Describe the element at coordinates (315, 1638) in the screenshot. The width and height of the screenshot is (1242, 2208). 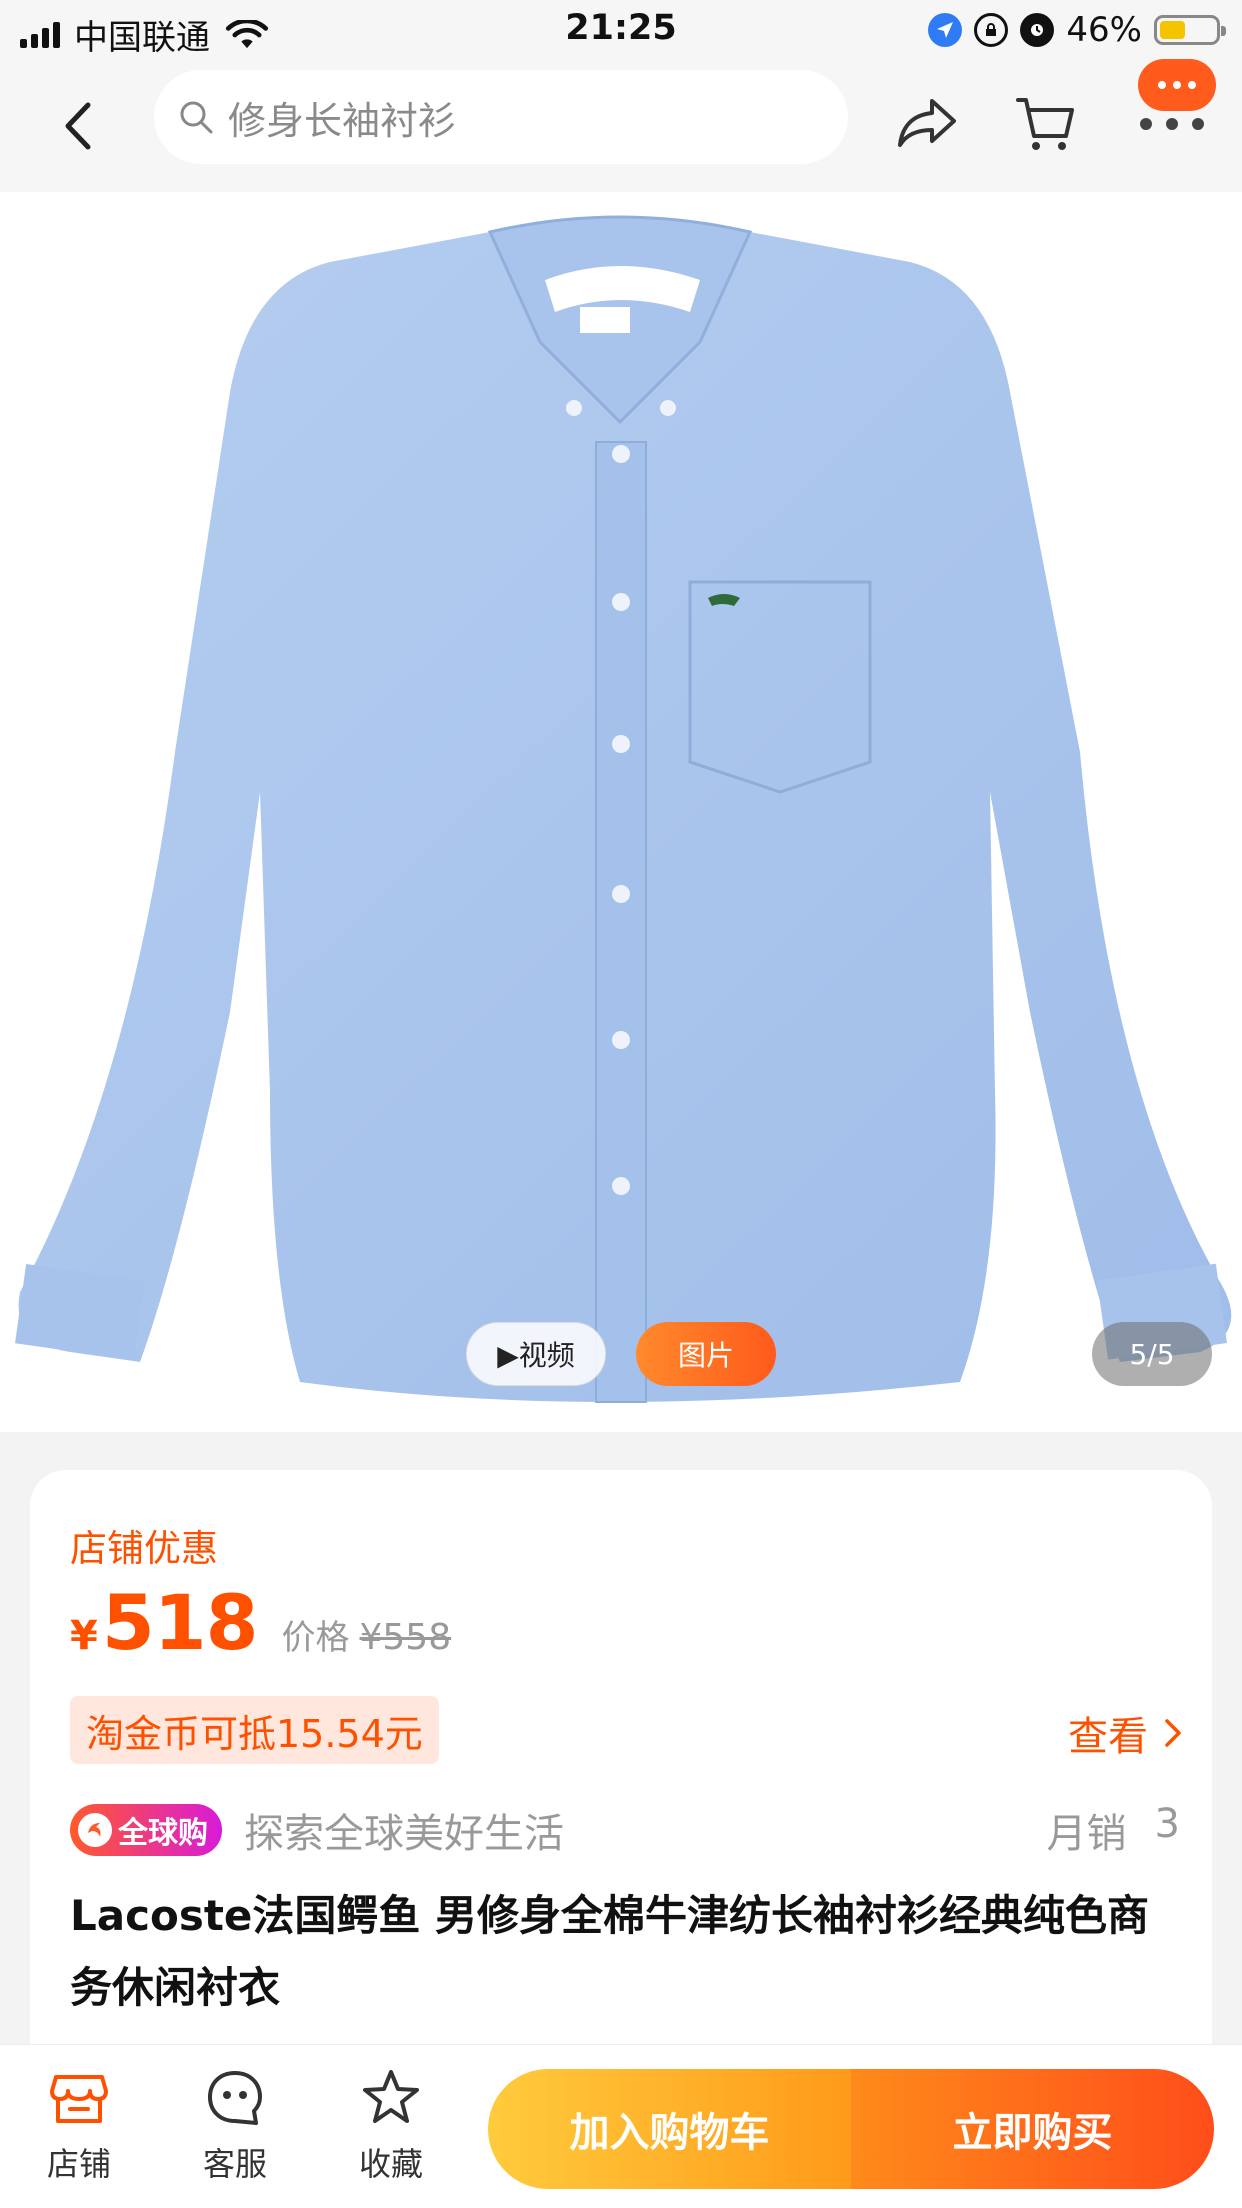
I see `original-price-label: 价格` at that location.